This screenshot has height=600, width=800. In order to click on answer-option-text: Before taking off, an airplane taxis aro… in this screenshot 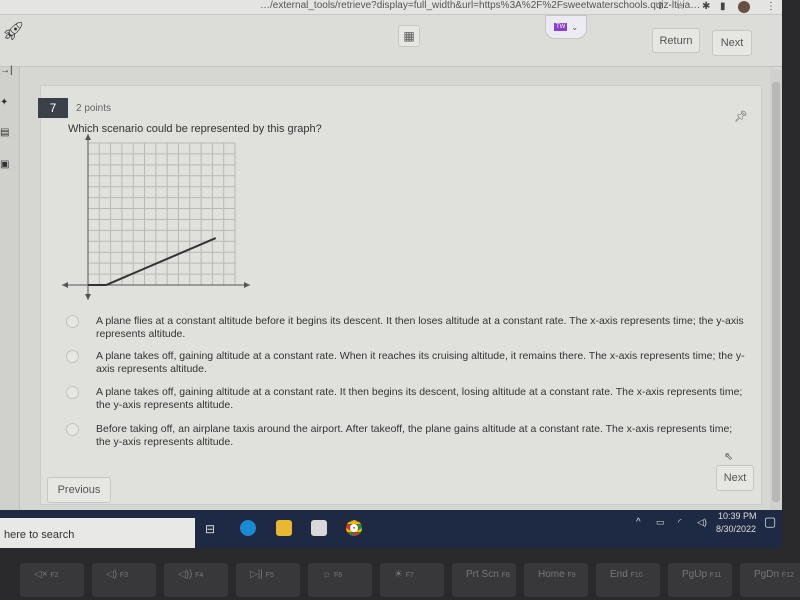, I will do `click(414, 435)`.